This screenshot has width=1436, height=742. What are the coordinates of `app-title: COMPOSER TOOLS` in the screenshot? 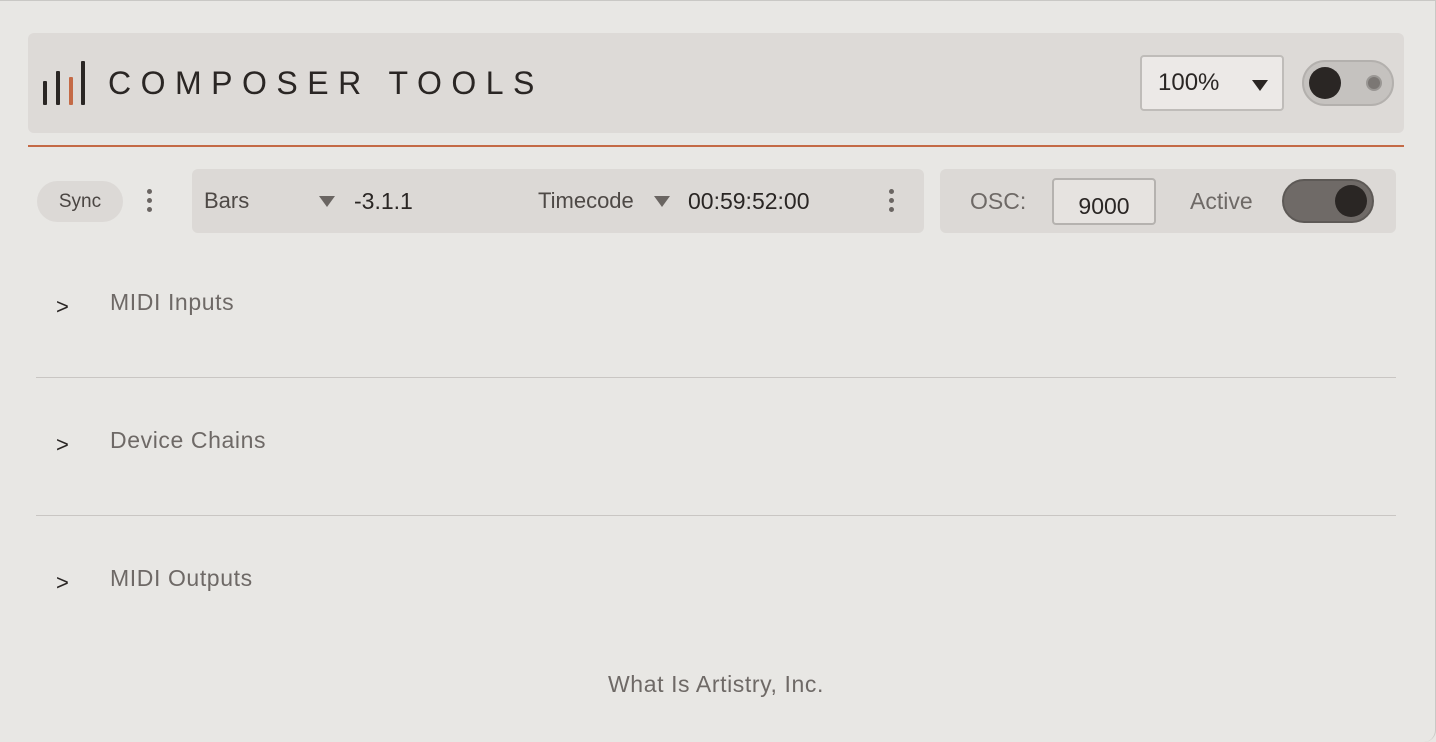 It's located at (326, 83).